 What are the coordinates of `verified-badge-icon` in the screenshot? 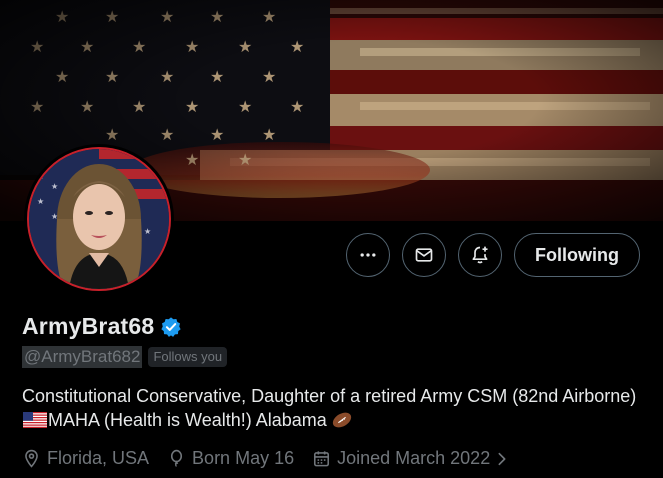 It's located at (171, 327).